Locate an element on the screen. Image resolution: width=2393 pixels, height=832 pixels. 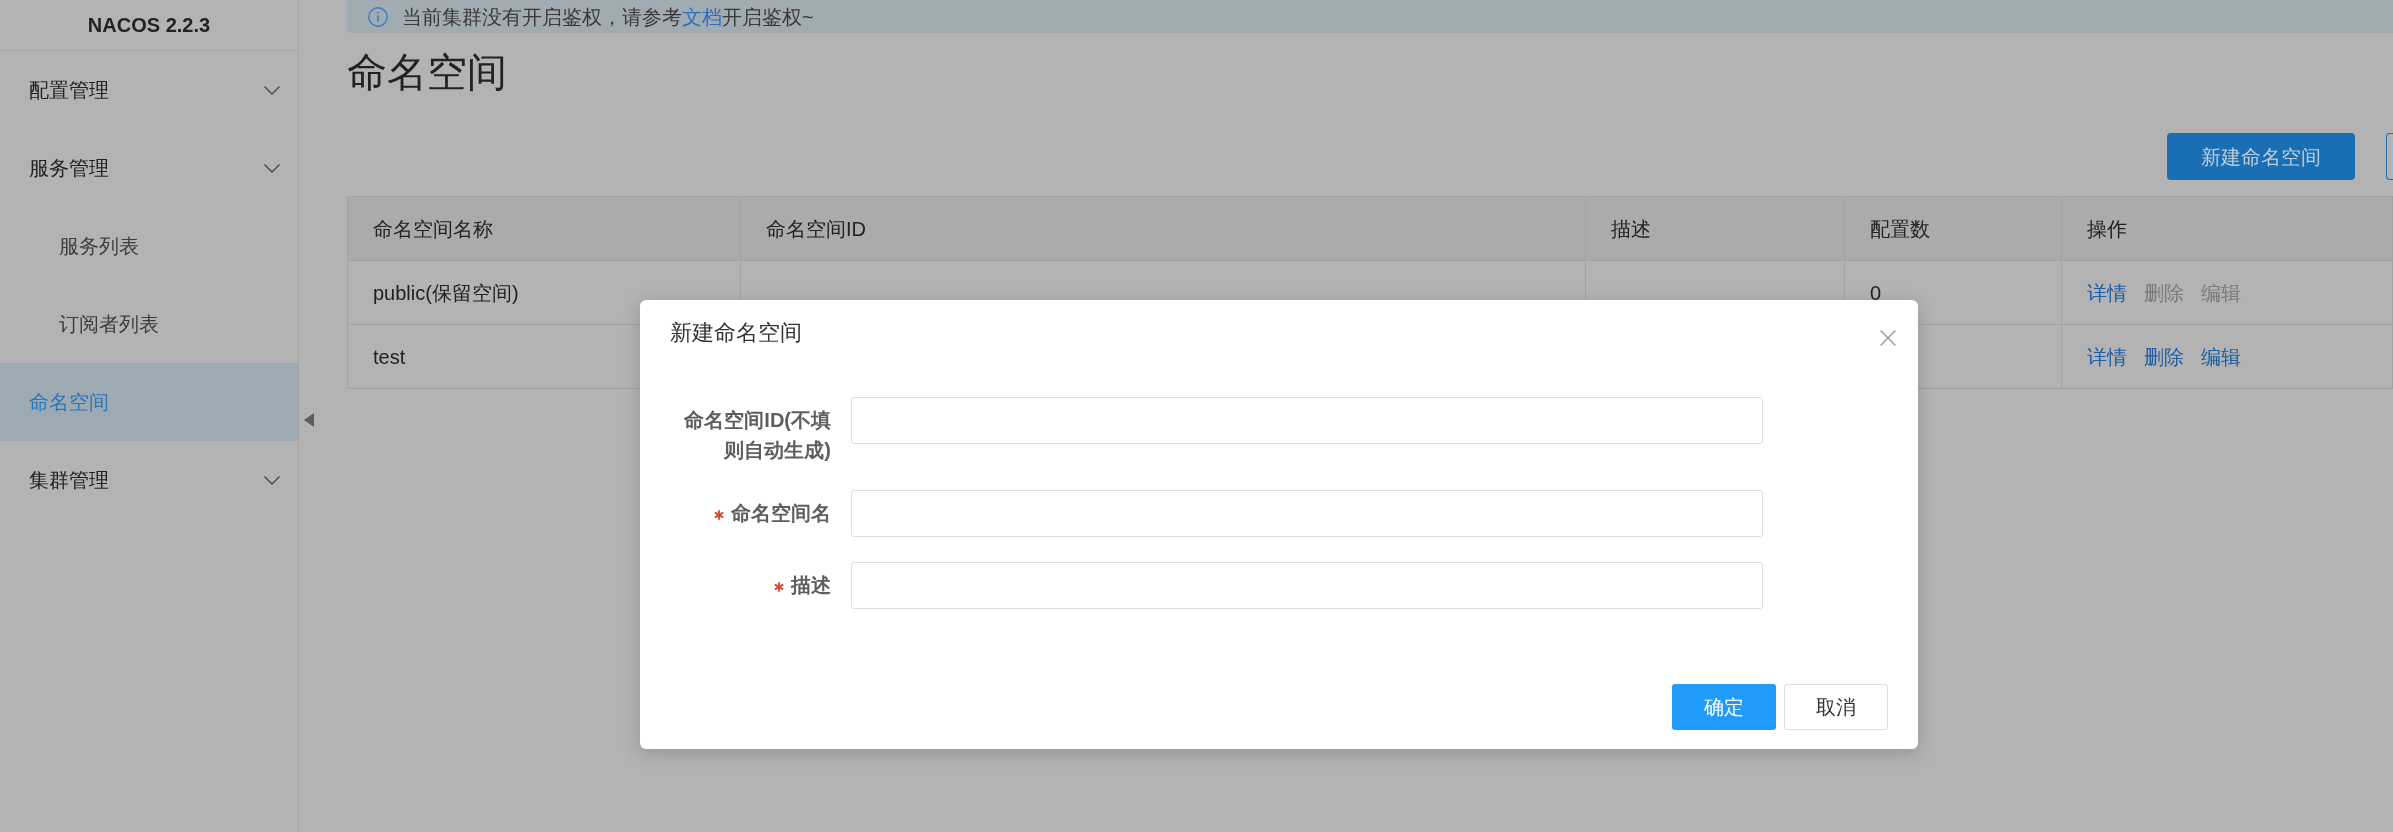
column-header: 命名空间名称 is located at coordinates (544, 229).